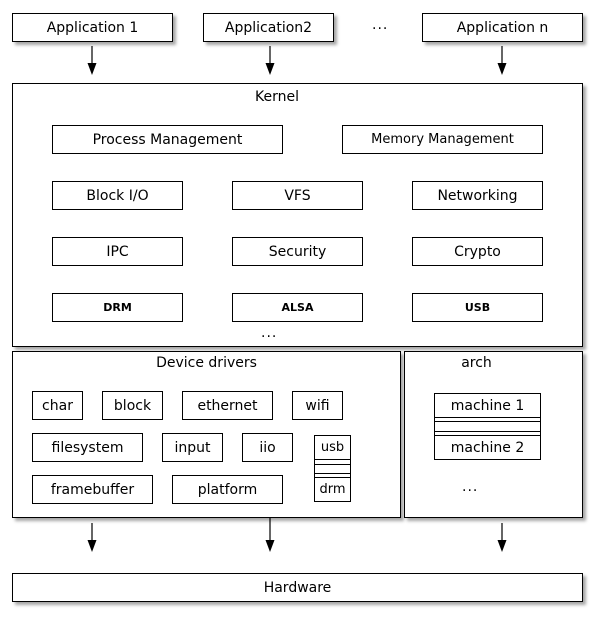 This screenshot has height=620, width=600. What do you see at coordinates (477, 251) in the screenshot?
I see `crypto-box: Crypto` at bounding box center [477, 251].